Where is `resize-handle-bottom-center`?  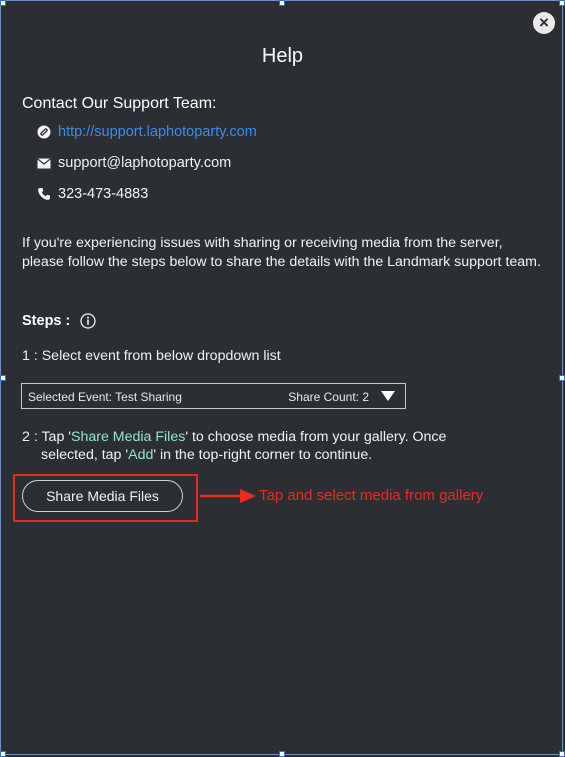 resize-handle-bottom-center is located at coordinates (282, 754).